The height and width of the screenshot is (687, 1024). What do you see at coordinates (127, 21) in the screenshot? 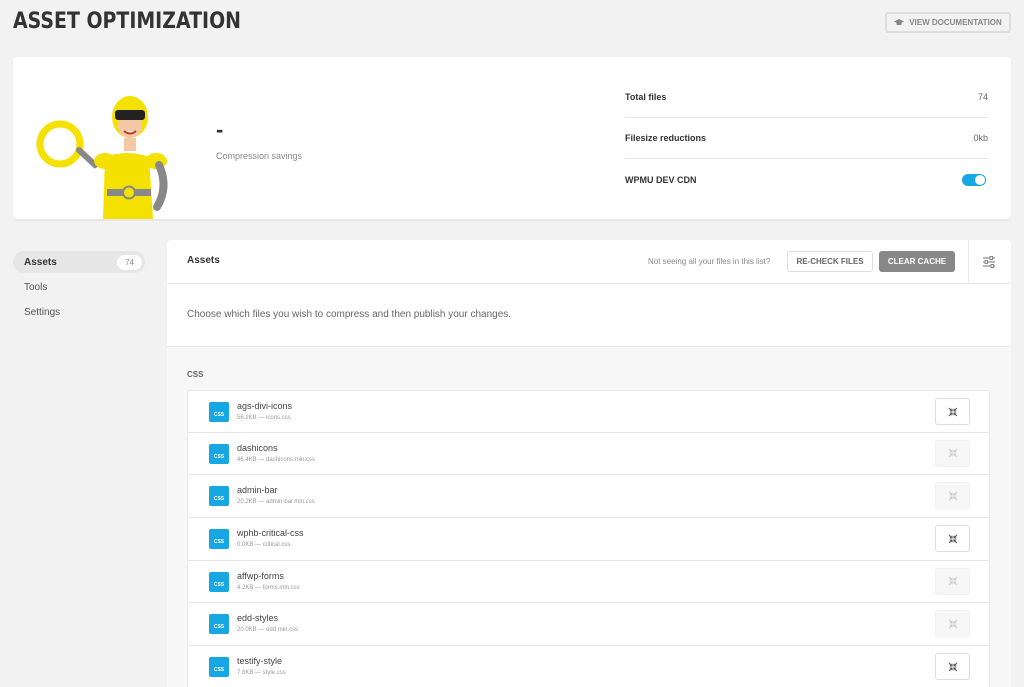
I see `page-title: ASSET OPTIMIZATION` at bounding box center [127, 21].